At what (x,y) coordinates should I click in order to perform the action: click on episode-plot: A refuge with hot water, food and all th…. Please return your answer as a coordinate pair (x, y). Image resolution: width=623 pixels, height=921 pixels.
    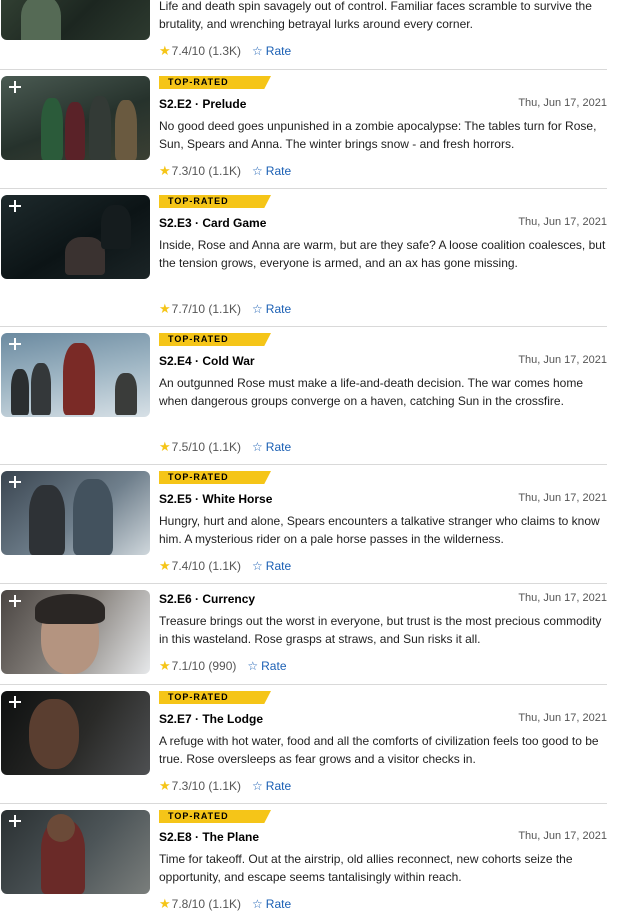
    Looking at the image, I should click on (379, 750).